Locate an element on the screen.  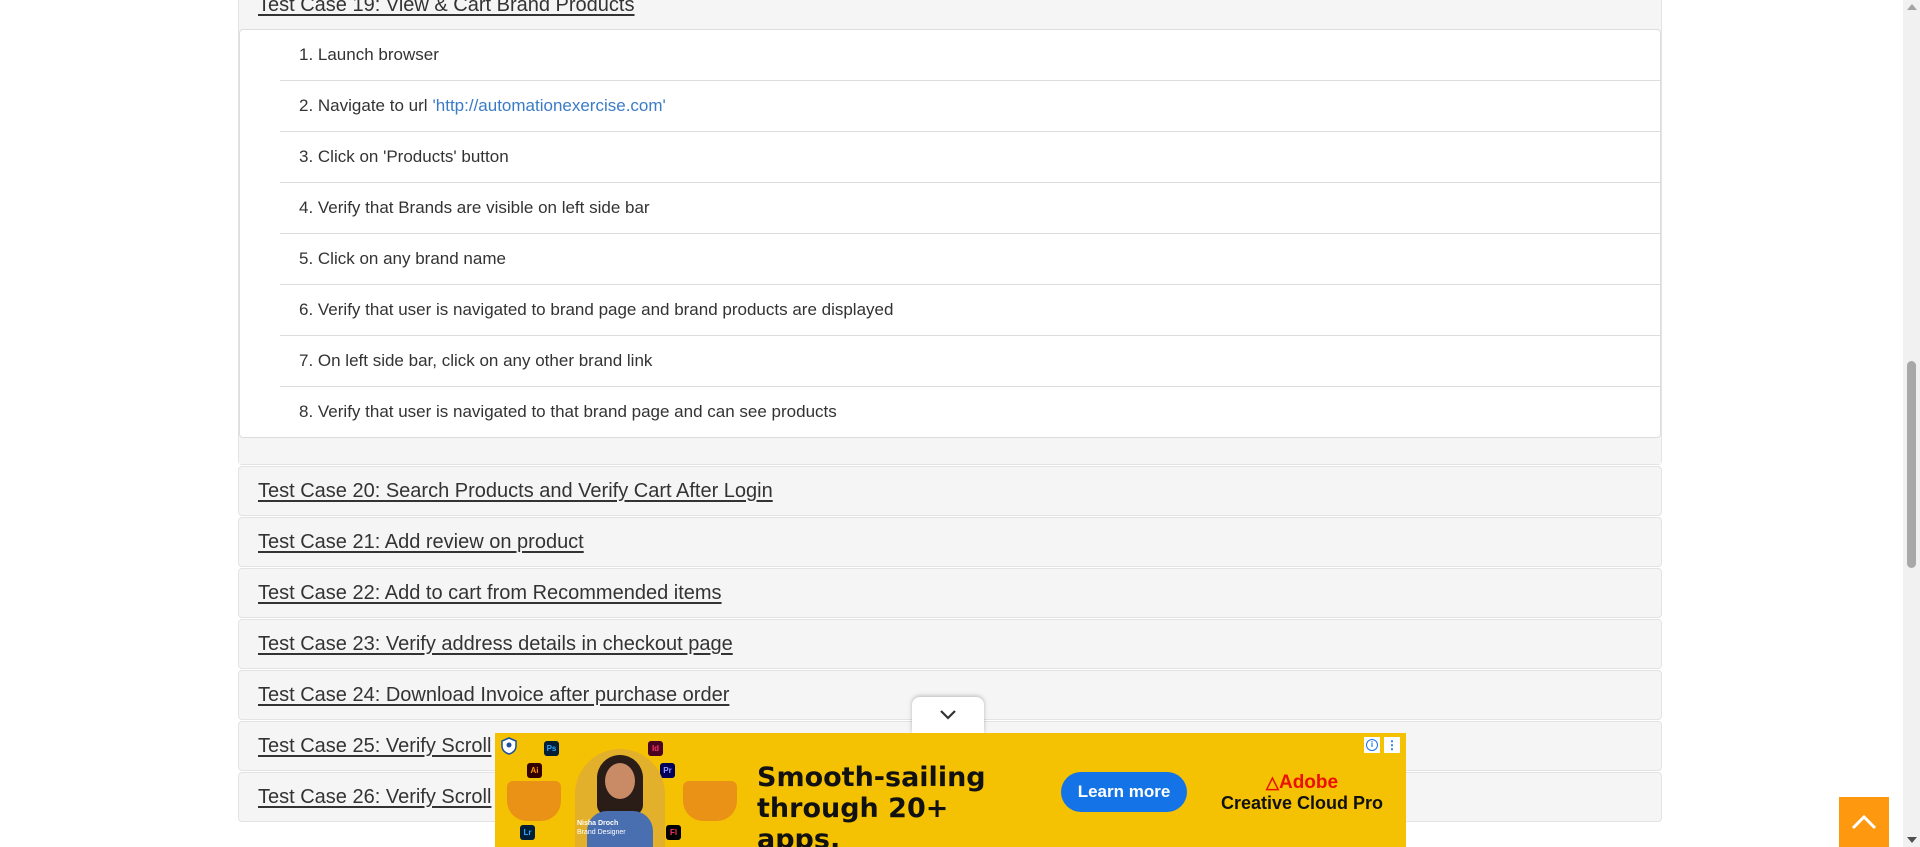
ad-headline: Smooth-sailing through 20+ apps. is located at coordinates (887, 804).